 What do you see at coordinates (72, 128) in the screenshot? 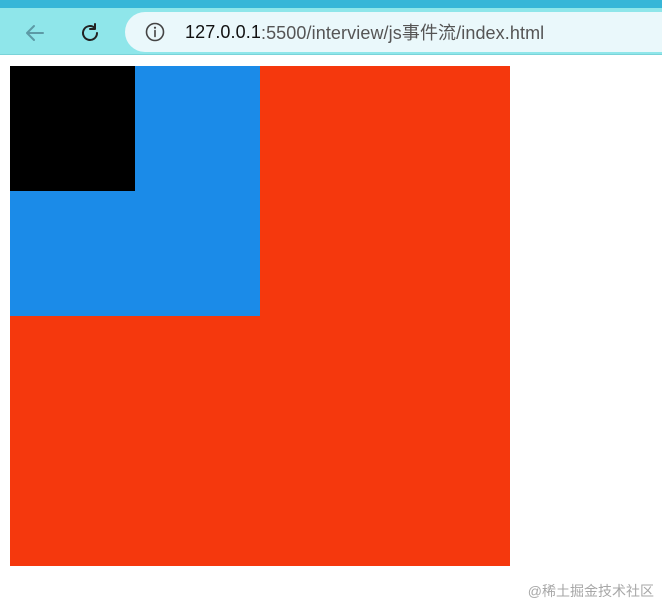
I see `inner-box` at bounding box center [72, 128].